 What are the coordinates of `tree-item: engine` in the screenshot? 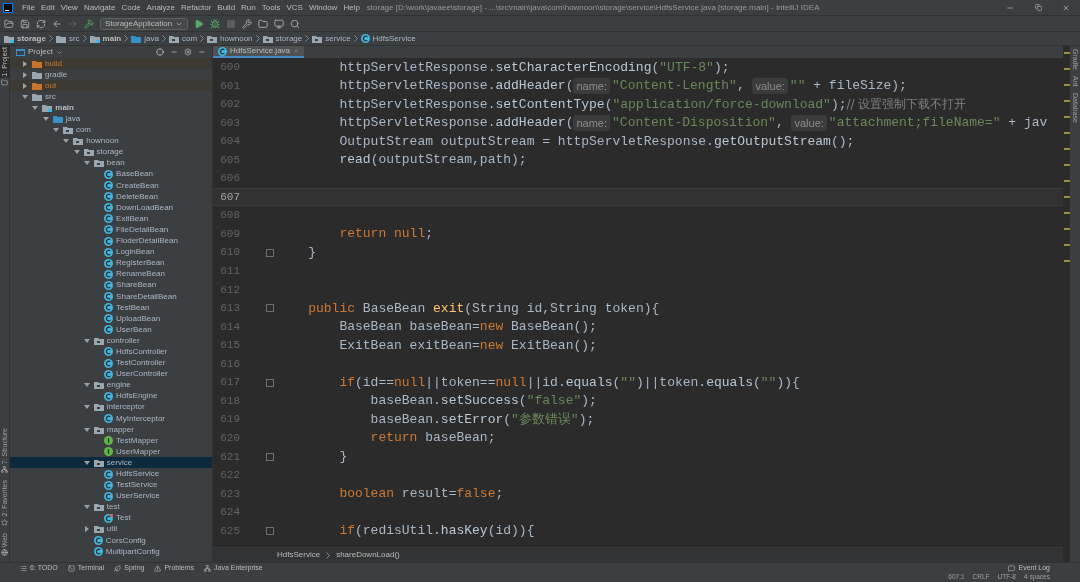 It's located at (111, 385).